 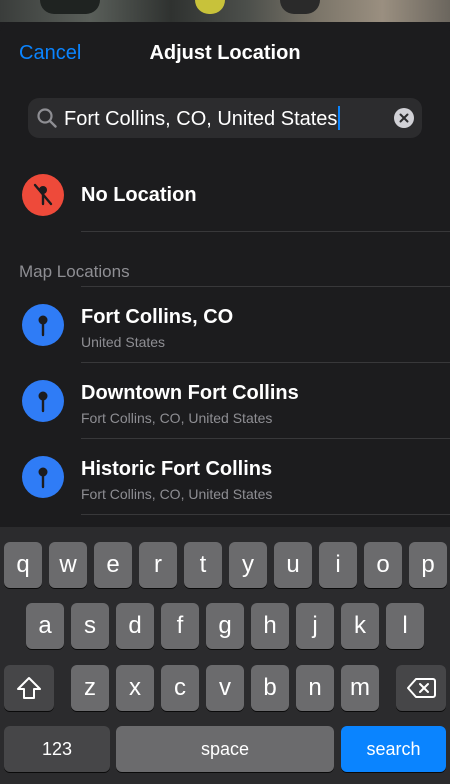 I want to click on search-icon, so click(x=47, y=118).